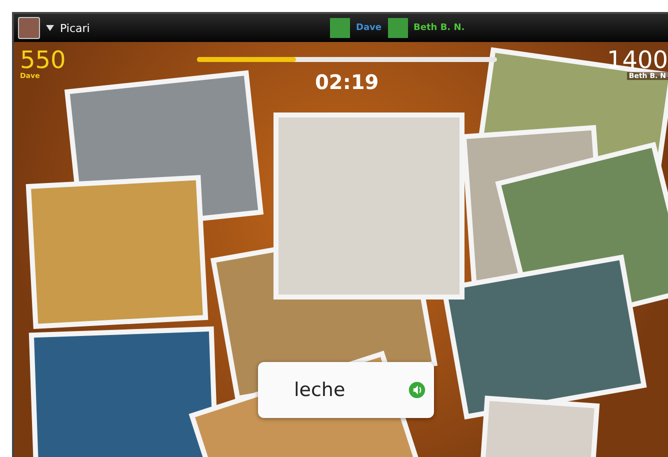 The width and height of the screenshot is (668, 457). Describe the element at coordinates (637, 60) in the screenshot. I see `score: 1400` at that location.